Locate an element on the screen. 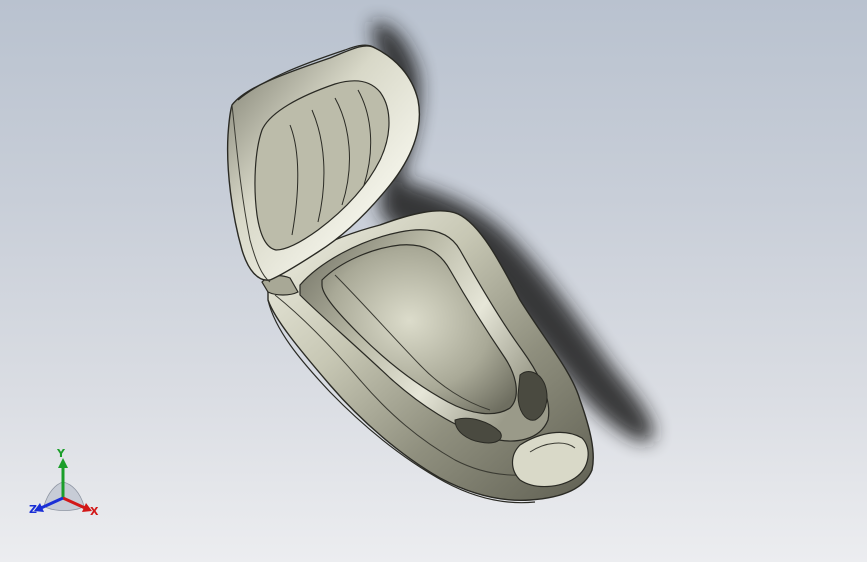 The width and height of the screenshot is (867, 562). triad-z-label: Z is located at coordinates (33, 509).